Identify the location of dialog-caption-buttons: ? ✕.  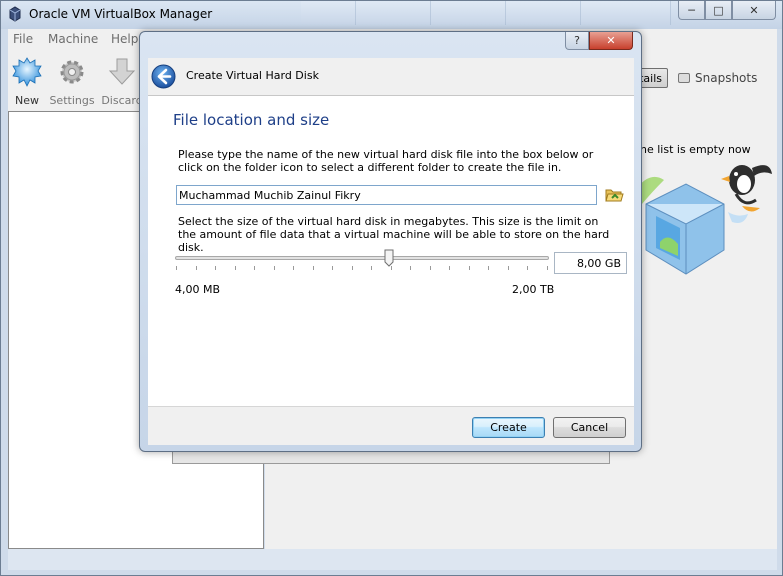
(599, 41).